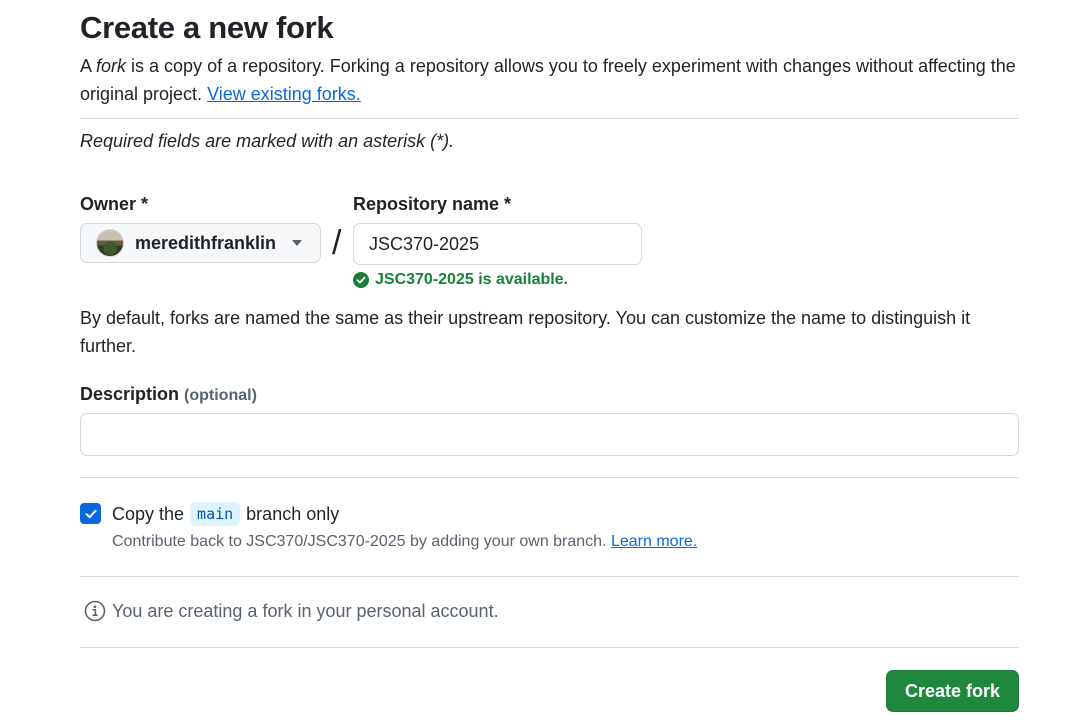 This screenshot has height=725, width=1070. Describe the element at coordinates (88, 66) in the screenshot. I see `intro-part1: A` at that location.